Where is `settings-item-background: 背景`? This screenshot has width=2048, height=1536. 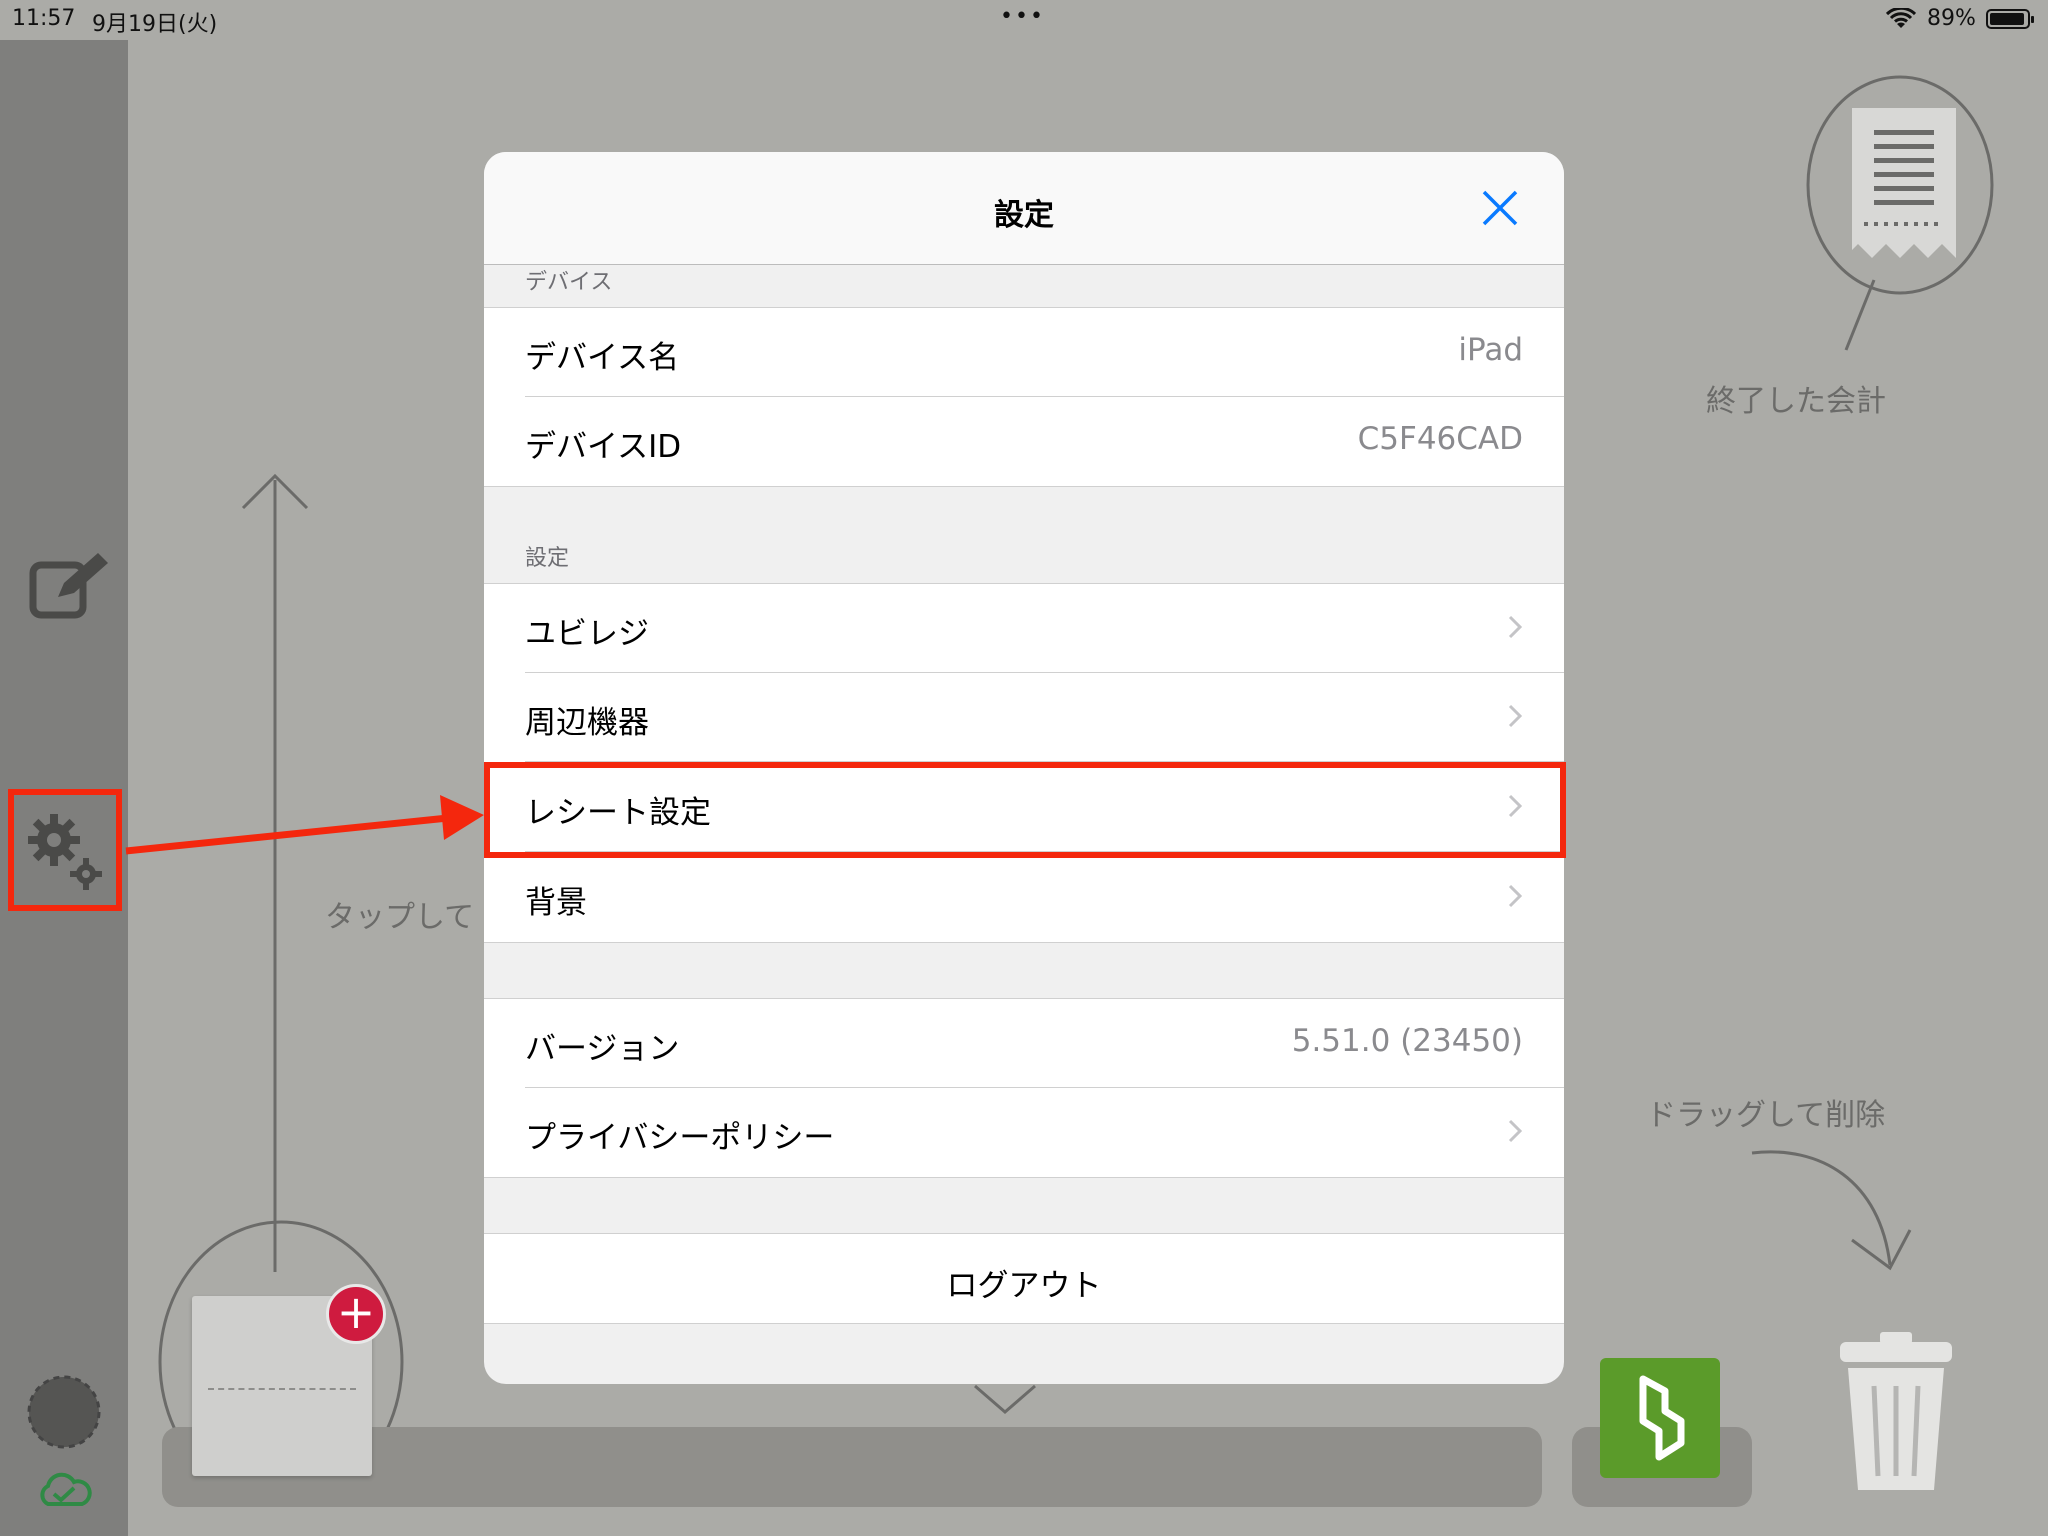
settings-item-background: 背景 is located at coordinates (1024, 898).